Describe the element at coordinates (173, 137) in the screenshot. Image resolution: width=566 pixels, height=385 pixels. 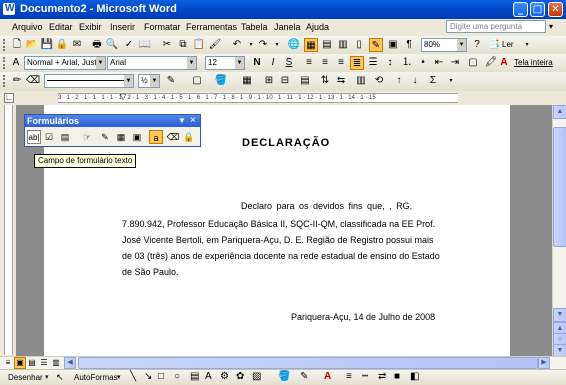
I see `reset-form-fields-icon: ⌫` at that location.